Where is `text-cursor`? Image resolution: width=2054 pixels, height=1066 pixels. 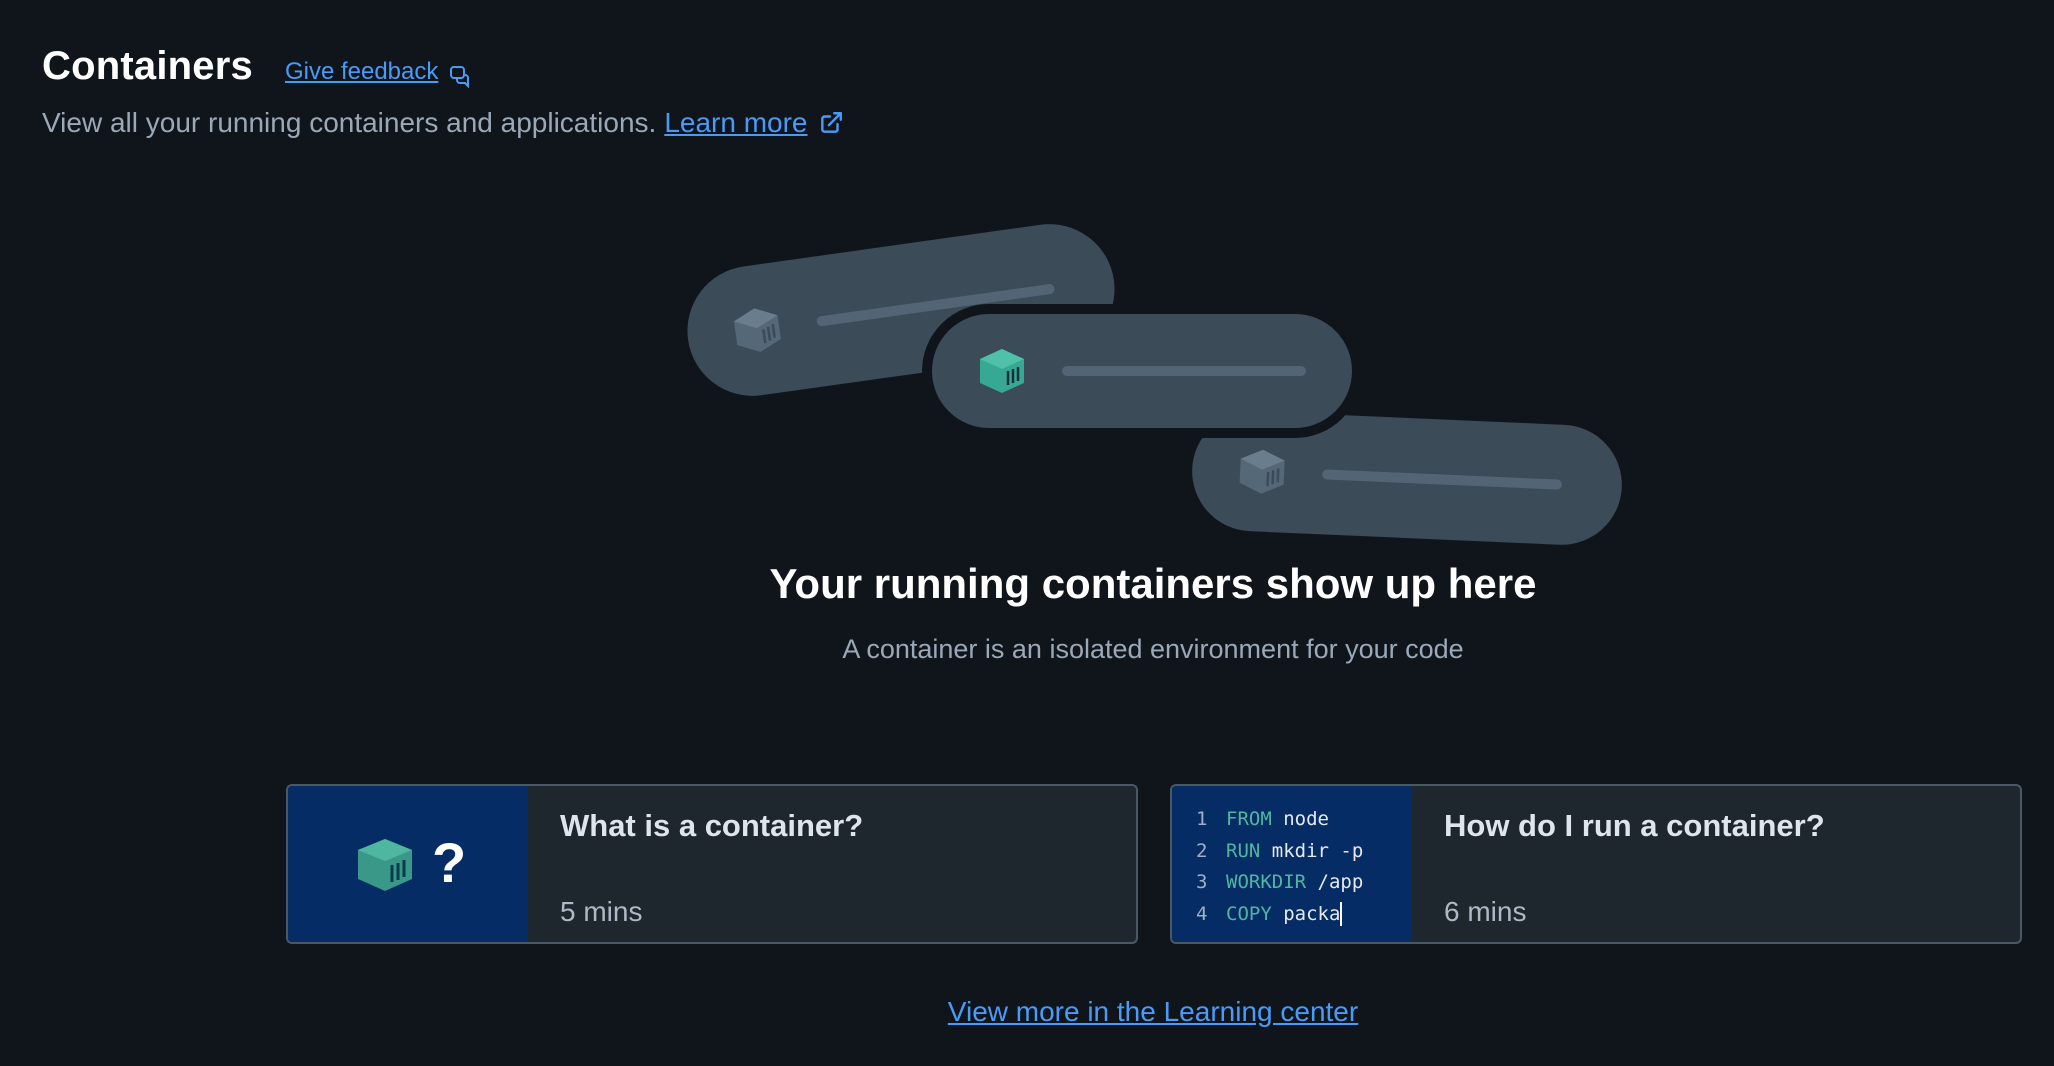
text-cursor is located at coordinates (1341, 914).